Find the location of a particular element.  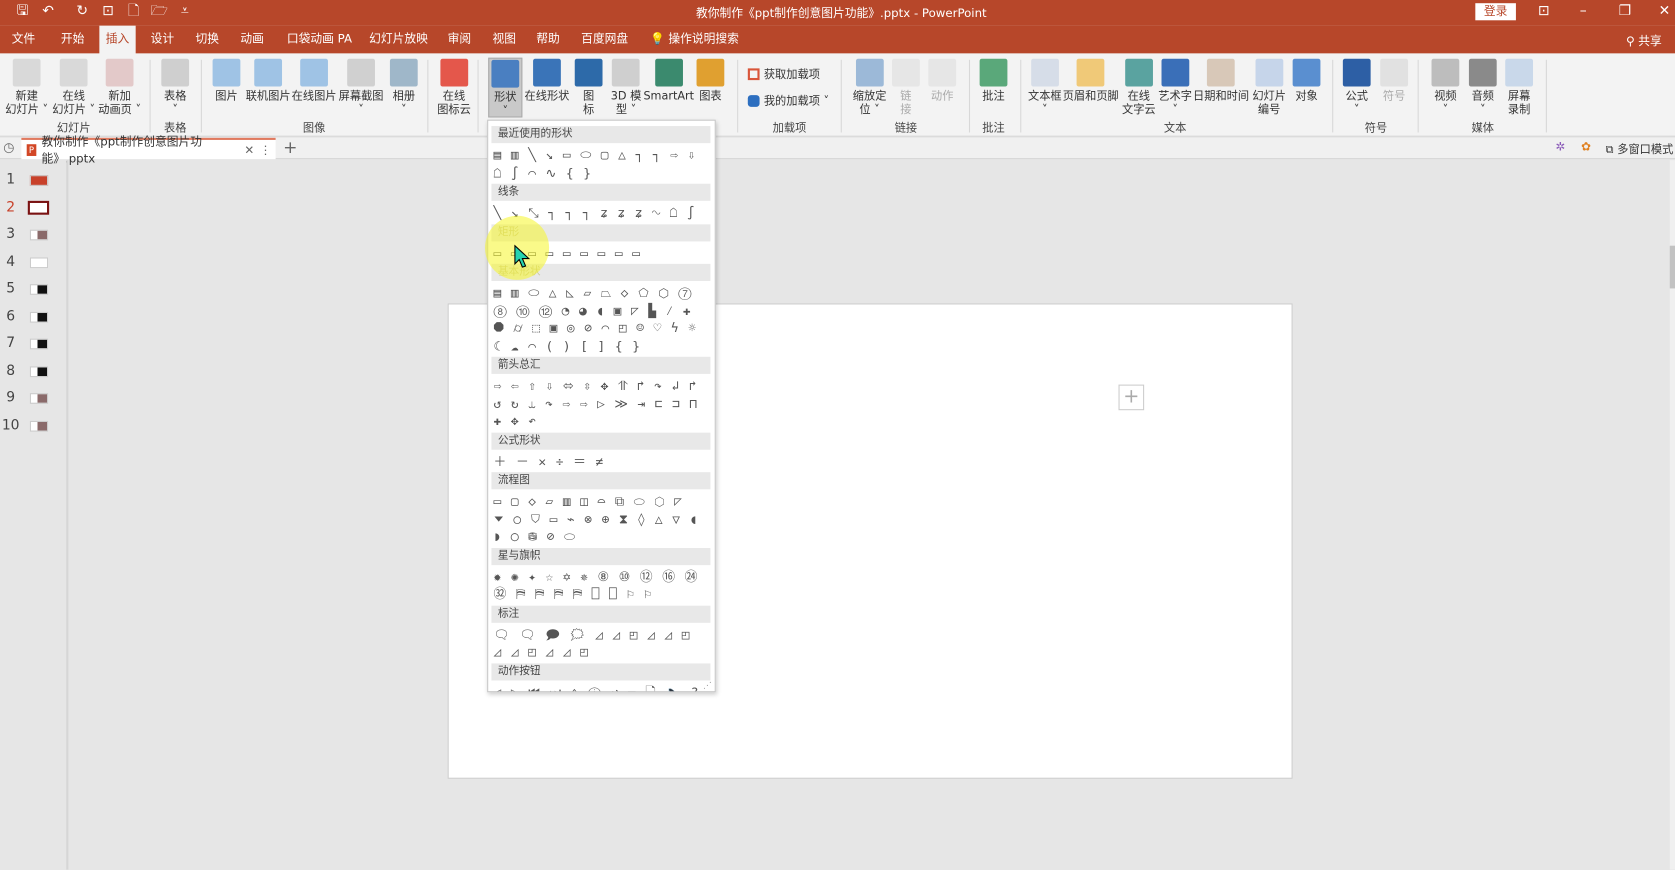

ribbon-button-4: 图片 is located at coordinates (226, 81).